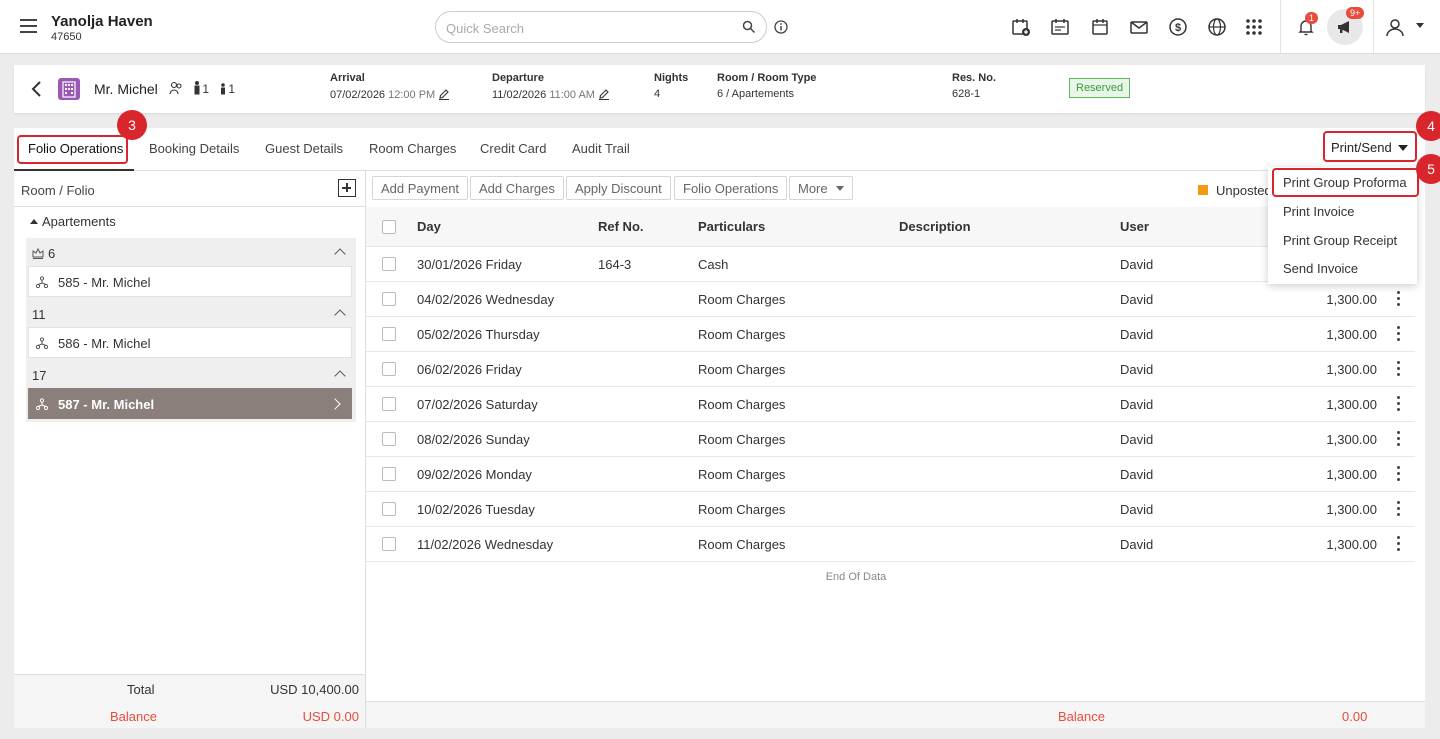 The height and width of the screenshot is (739, 1440). I want to click on folio-operations-button: Folio Operations, so click(731, 188).